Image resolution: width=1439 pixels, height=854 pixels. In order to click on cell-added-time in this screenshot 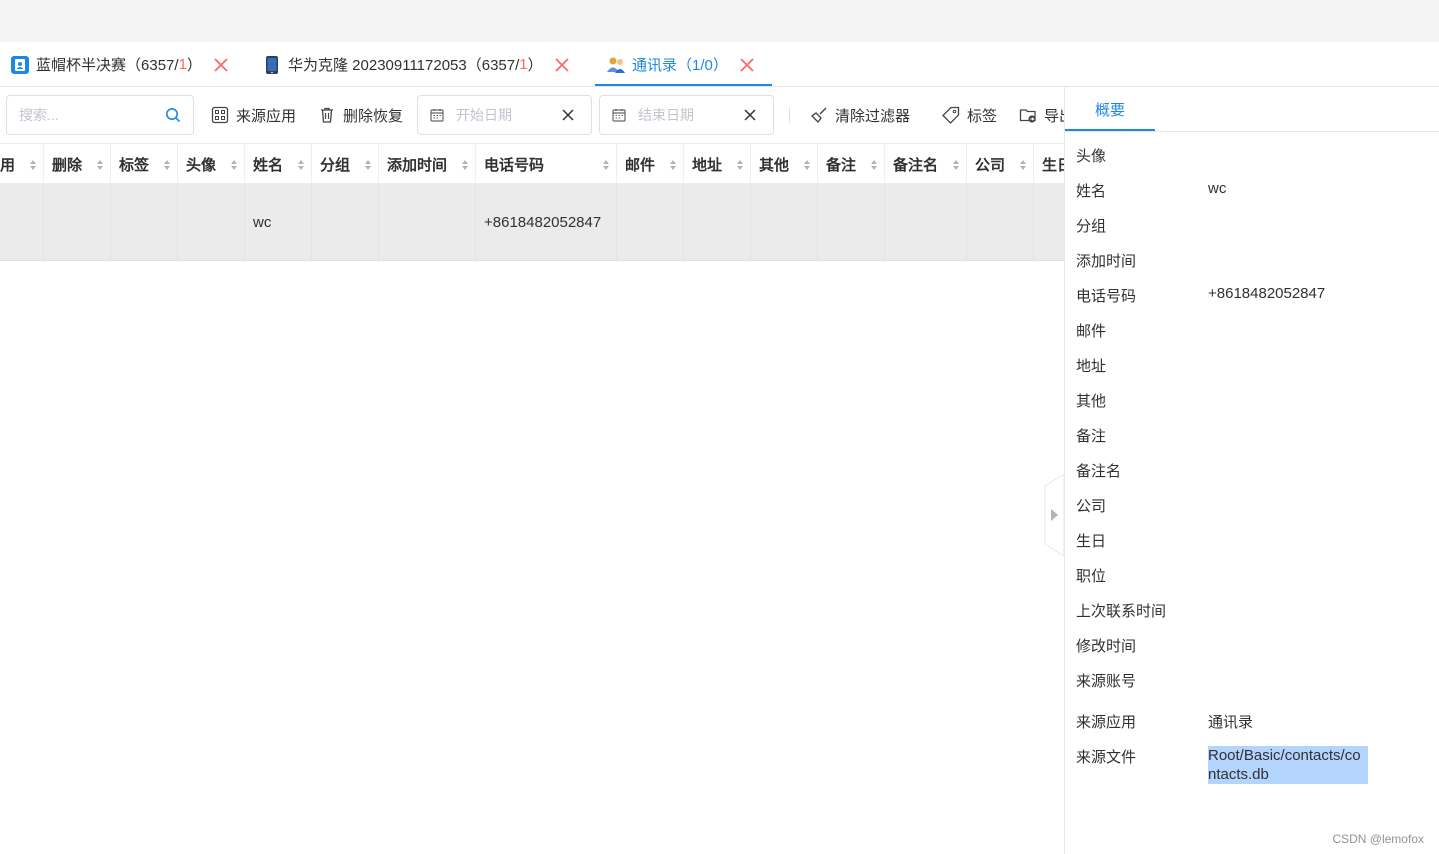, I will do `click(427, 222)`.